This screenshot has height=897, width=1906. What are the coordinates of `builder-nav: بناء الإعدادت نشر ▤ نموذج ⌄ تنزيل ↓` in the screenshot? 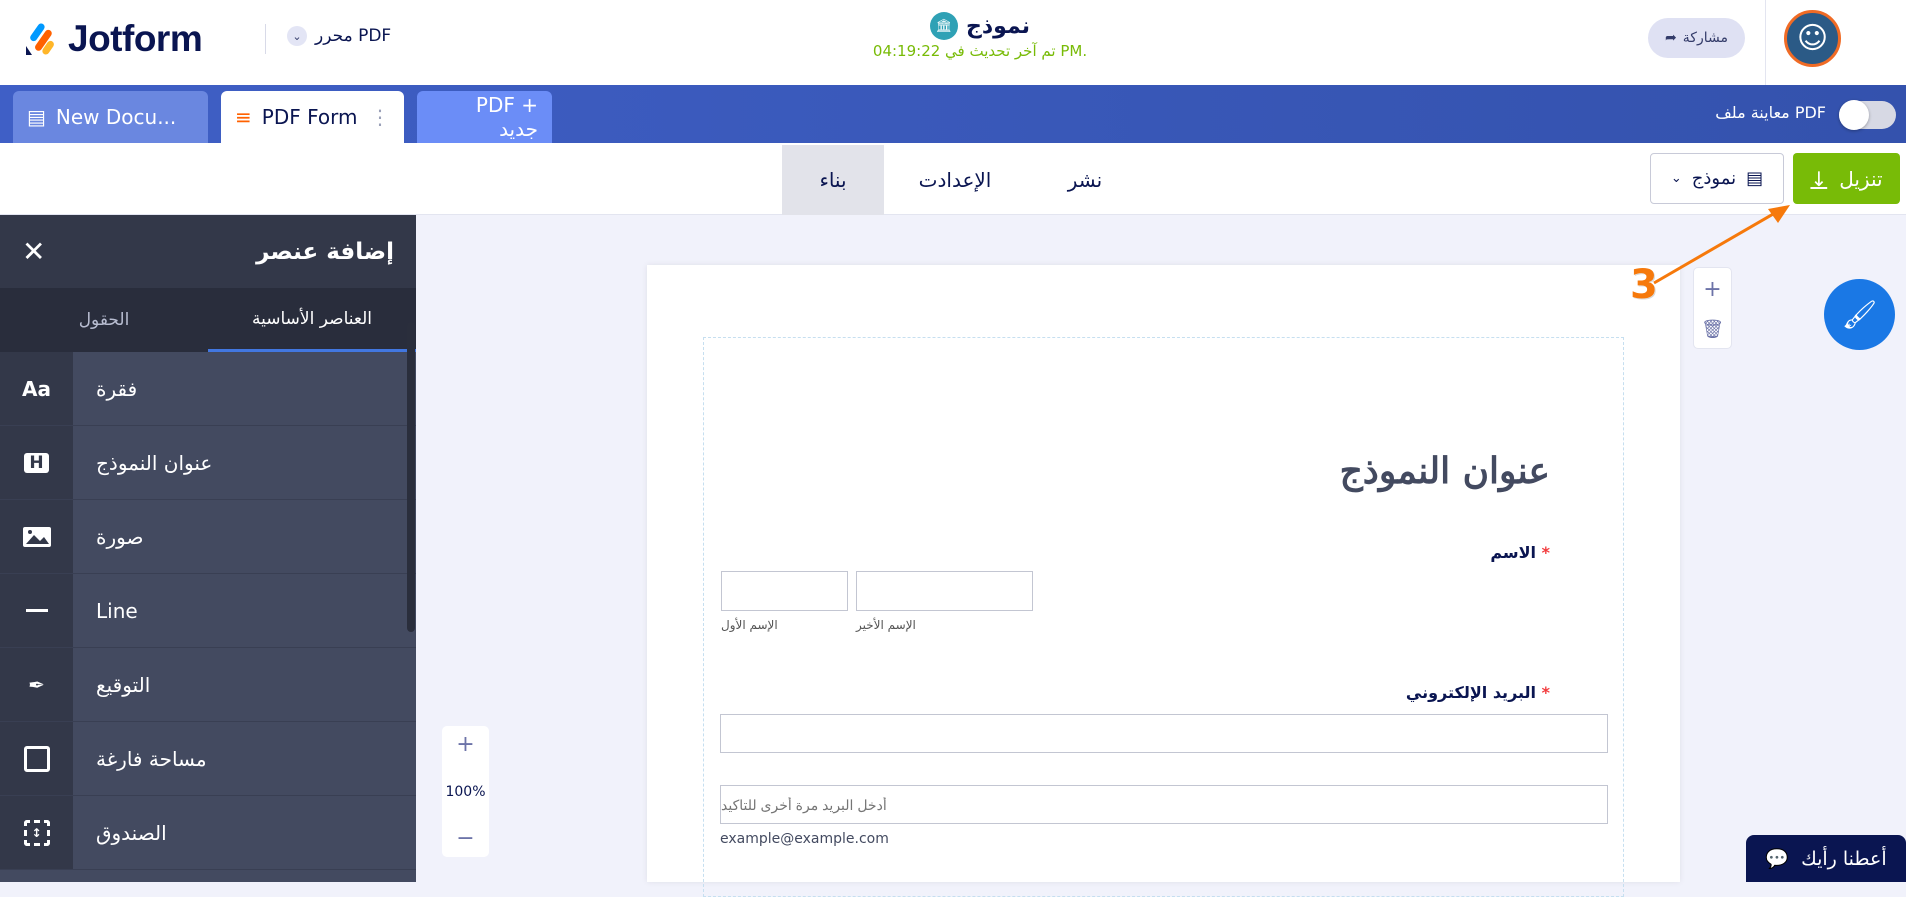 It's located at (953, 179).